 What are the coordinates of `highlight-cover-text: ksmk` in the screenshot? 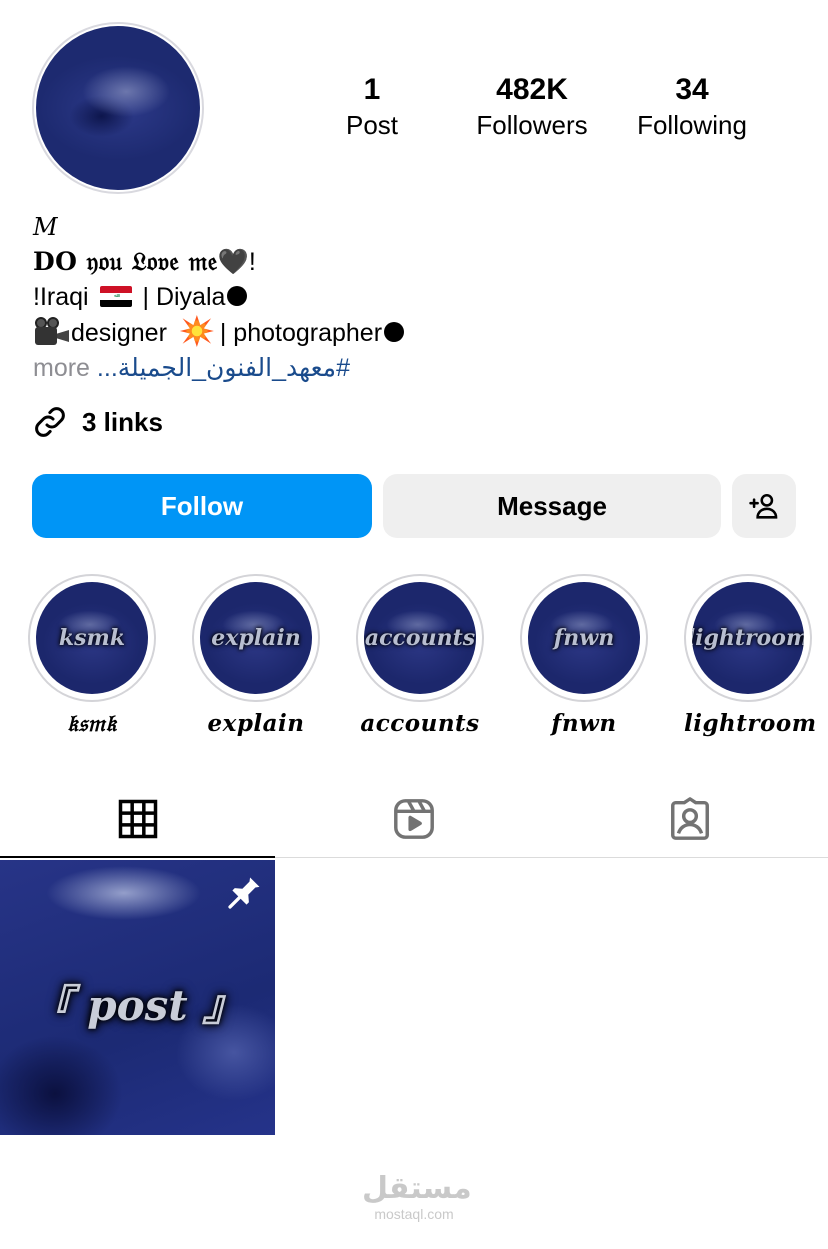 It's located at (92, 638).